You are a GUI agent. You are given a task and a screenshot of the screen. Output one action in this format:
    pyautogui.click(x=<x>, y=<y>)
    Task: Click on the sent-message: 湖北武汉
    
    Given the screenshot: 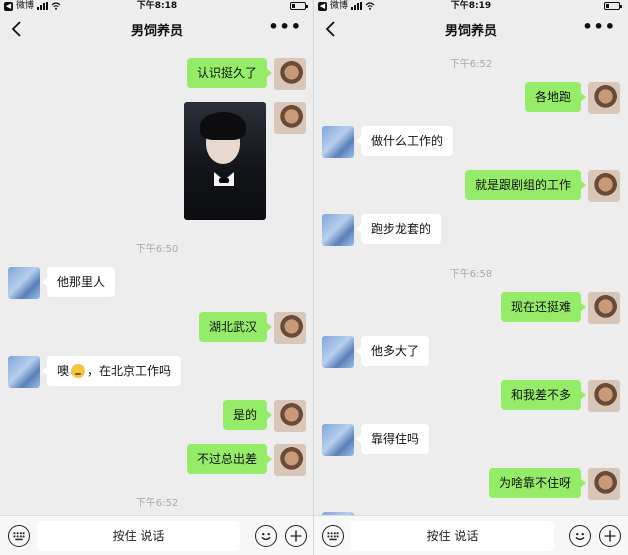 What is the action you would take?
    pyautogui.click(x=235, y=327)
    